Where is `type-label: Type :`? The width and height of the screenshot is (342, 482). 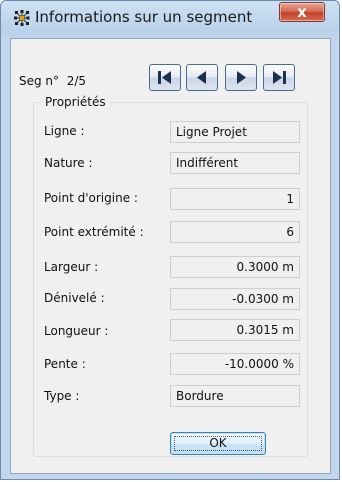
type-label: Type : is located at coordinates (62, 396).